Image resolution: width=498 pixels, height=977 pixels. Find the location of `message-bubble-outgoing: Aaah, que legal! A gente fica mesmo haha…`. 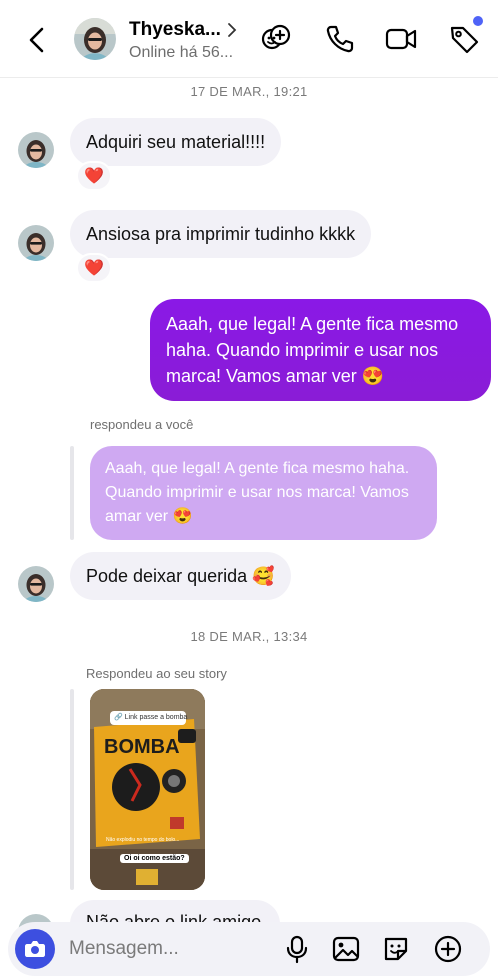

message-bubble-outgoing: Aaah, que legal! A gente fica mesmo haha… is located at coordinates (320, 350).